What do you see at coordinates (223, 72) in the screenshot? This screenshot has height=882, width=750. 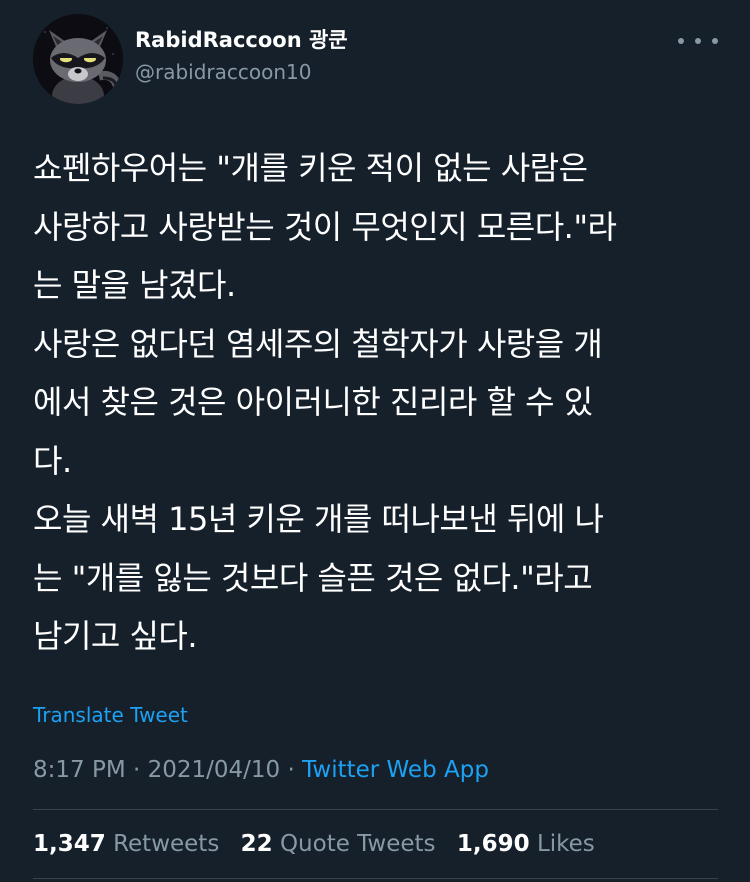 I see `user-handle: @rabidraccoon10` at bounding box center [223, 72].